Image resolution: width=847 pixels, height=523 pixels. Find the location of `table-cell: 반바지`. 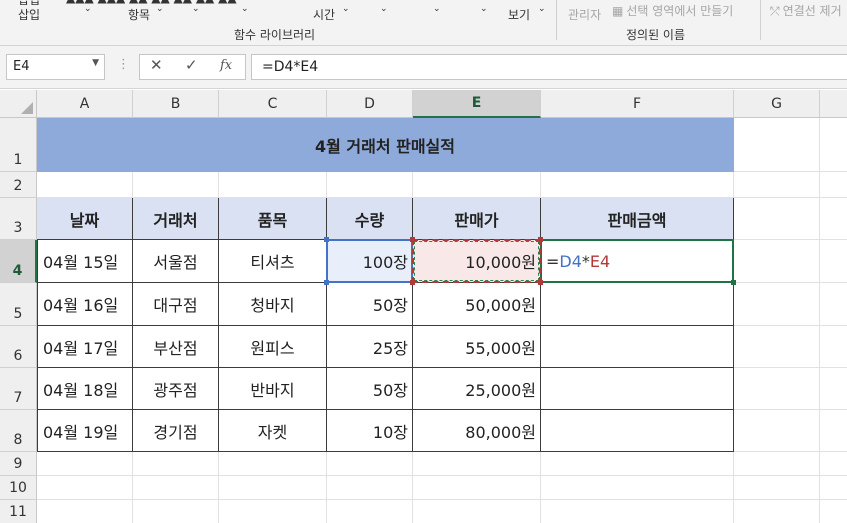

table-cell: 반바지 is located at coordinates (273, 389).